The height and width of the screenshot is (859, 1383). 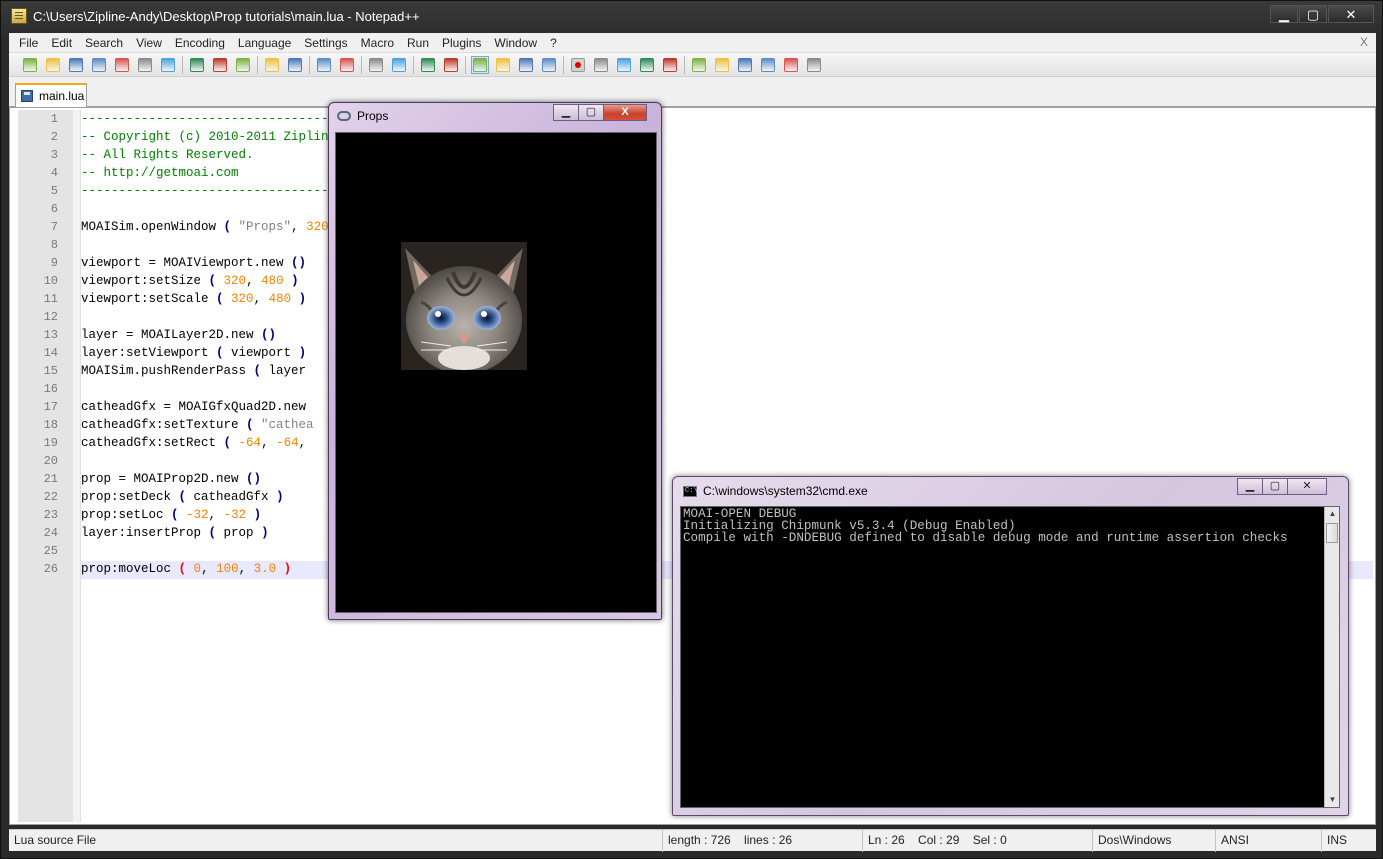 What do you see at coordinates (670, 65) in the screenshot?
I see `save-macro-button` at bounding box center [670, 65].